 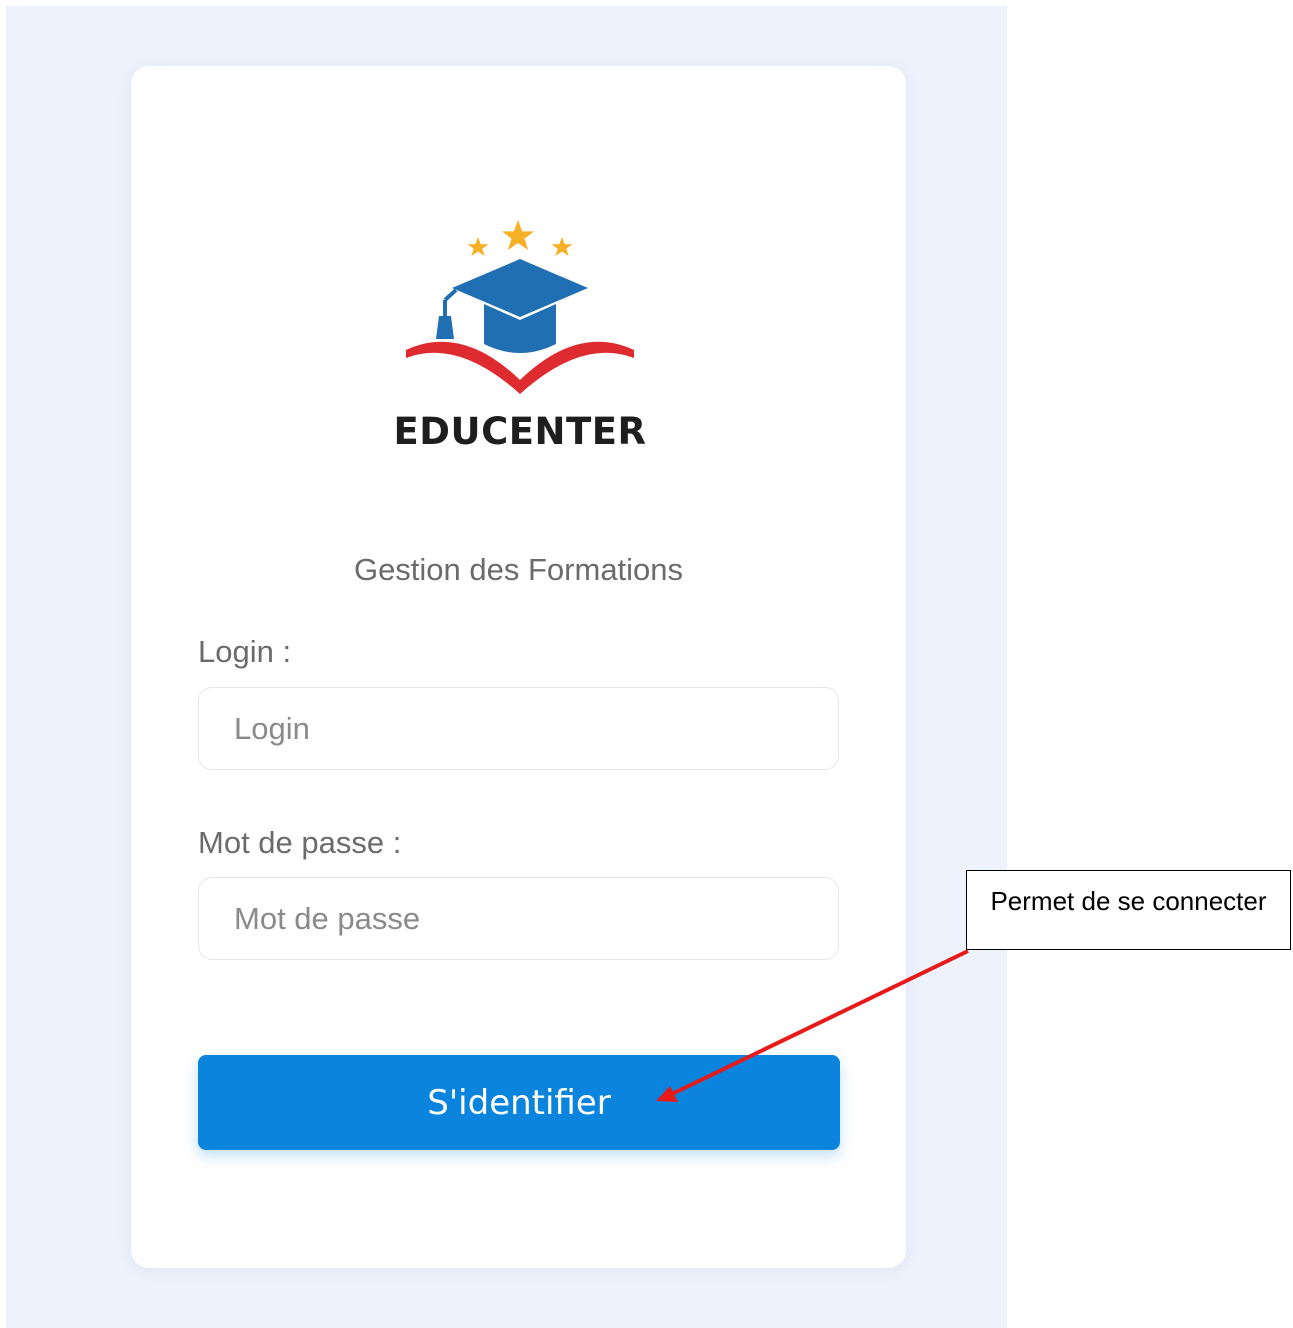 I want to click on login-button: S'identifier, so click(x=519, y=1102).